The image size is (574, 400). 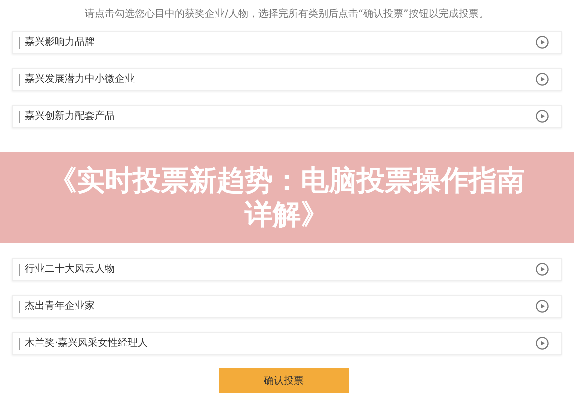 What do you see at coordinates (287, 42) in the screenshot?
I see `category-row: 嘉兴影响力品牌` at bounding box center [287, 42].